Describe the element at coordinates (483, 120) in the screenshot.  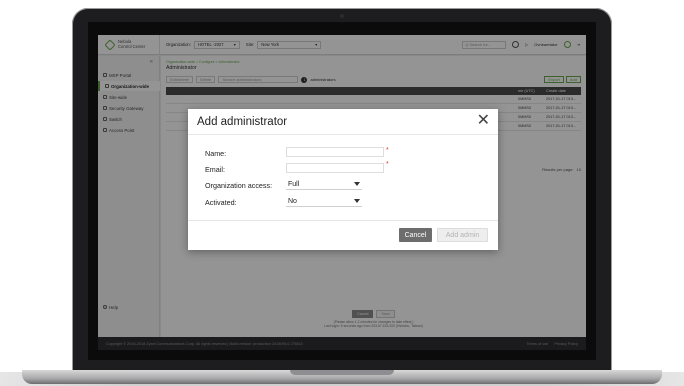
I see `close-icon: ✕` at that location.